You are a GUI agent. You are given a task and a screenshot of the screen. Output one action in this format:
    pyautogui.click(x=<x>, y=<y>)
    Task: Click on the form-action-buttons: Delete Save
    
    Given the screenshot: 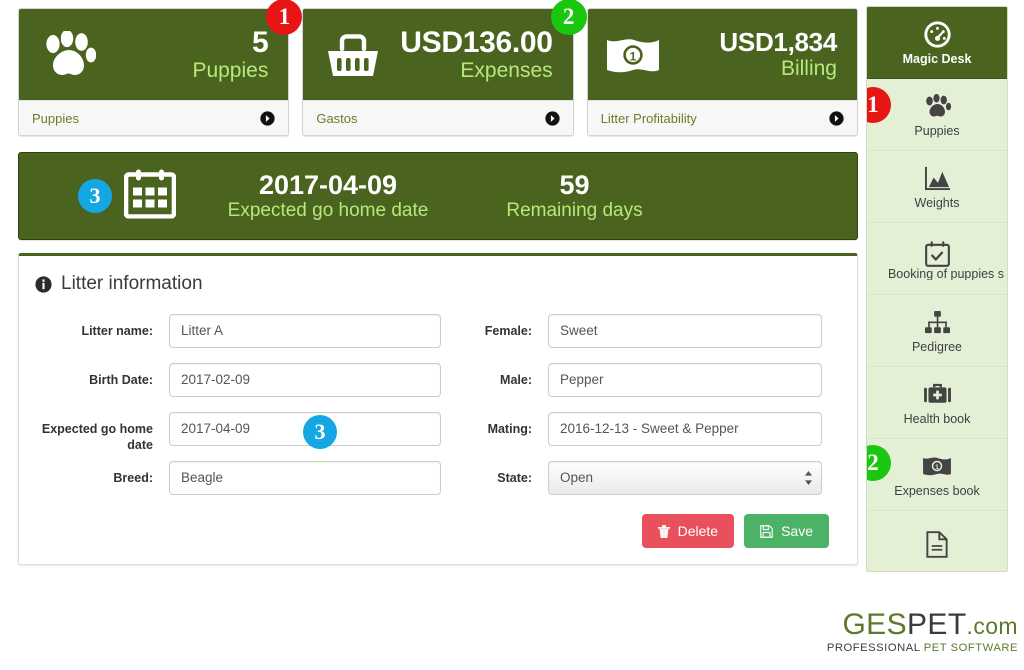 What is the action you would take?
    pyautogui.click(x=735, y=531)
    